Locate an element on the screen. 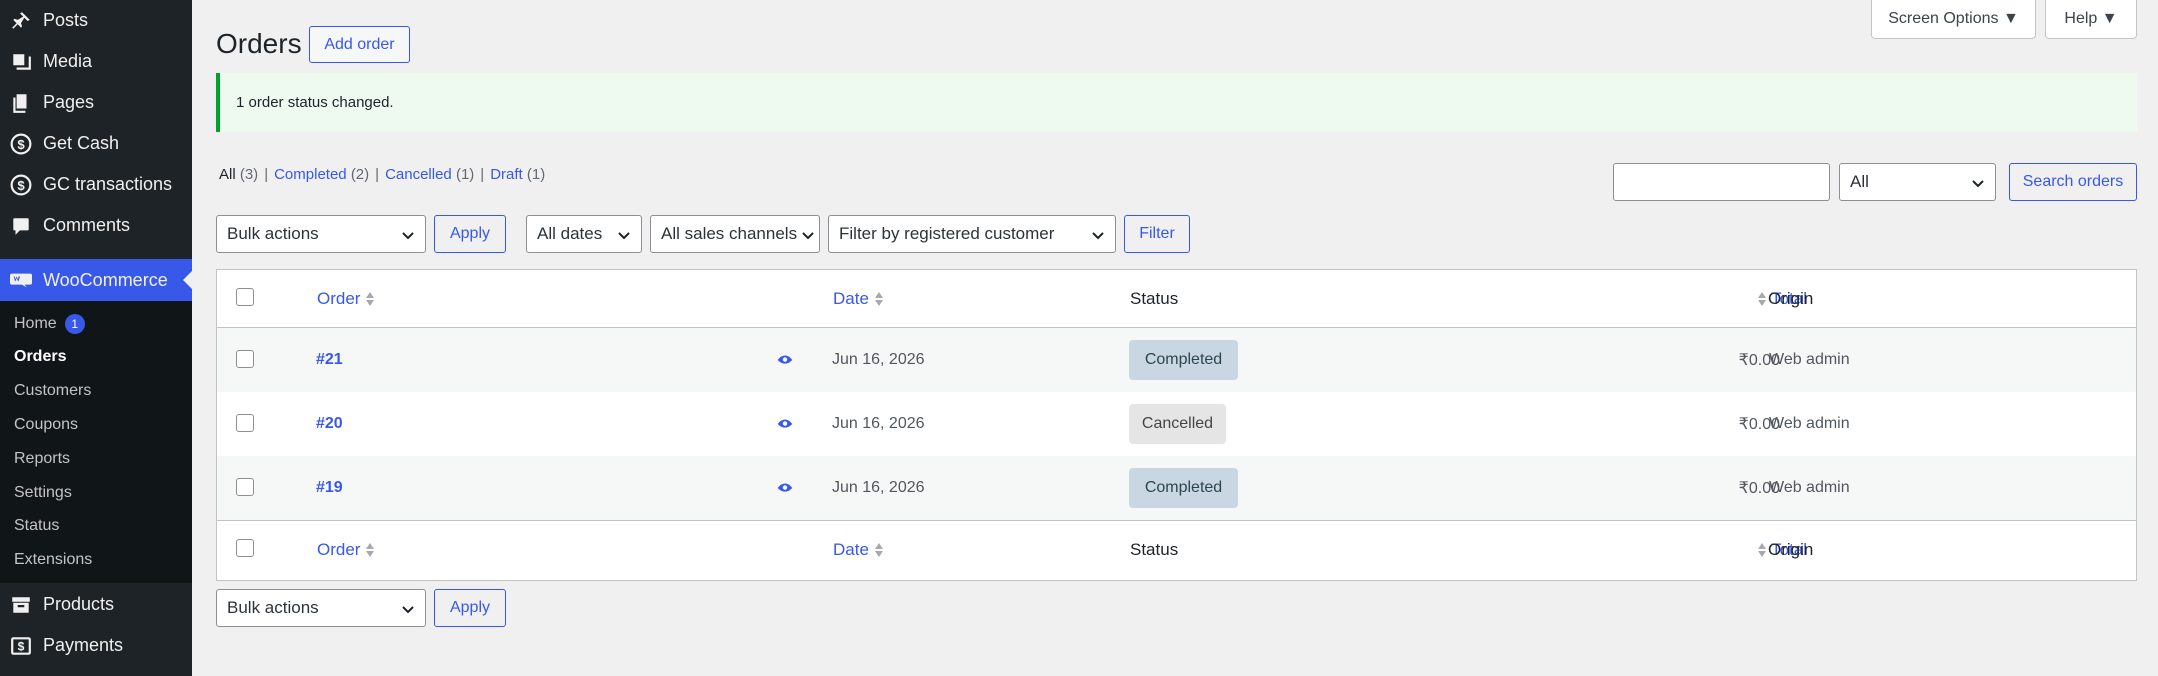 This screenshot has width=2158, height=676. view-draft-count: (1) is located at coordinates (536, 174).